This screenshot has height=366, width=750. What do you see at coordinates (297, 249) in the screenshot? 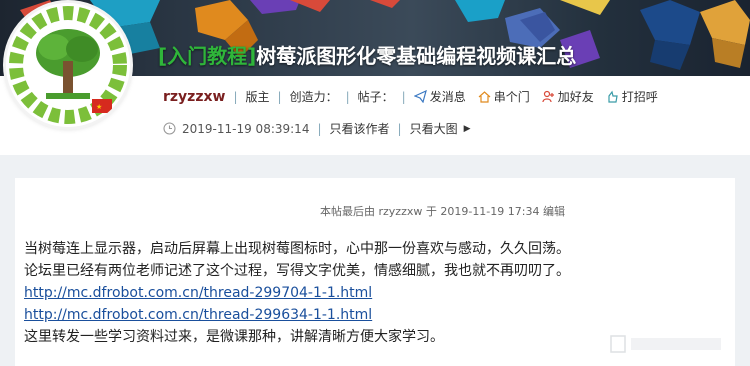
I see `post-paragraph: 当树莓连上显示器，启动后屏幕上出现树莓图标时，心中那一份喜欢与感动，久久回荡。` at bounding box center [297, 249].